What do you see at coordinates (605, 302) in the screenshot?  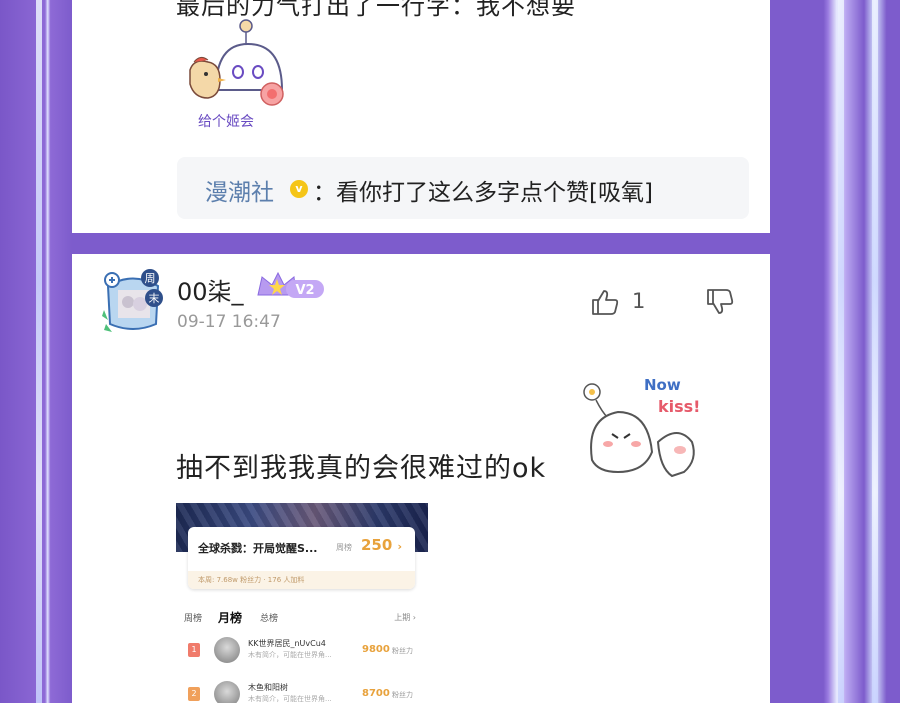 I see `thumbs-up-icon` at bounding box center [605, 302].